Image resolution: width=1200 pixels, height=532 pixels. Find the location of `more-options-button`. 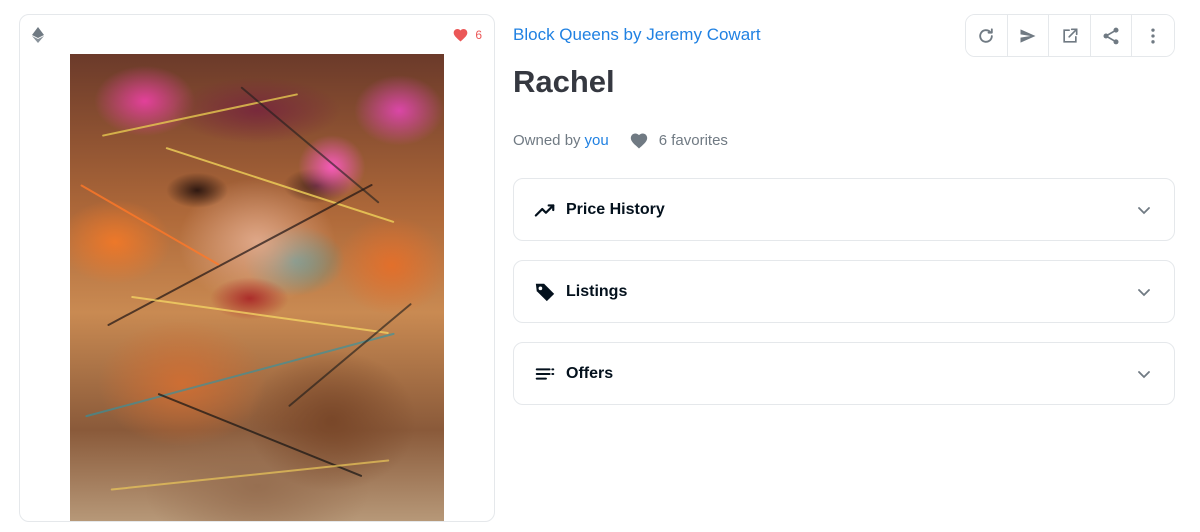

more-options-button is located at coordinates (1153, 35).